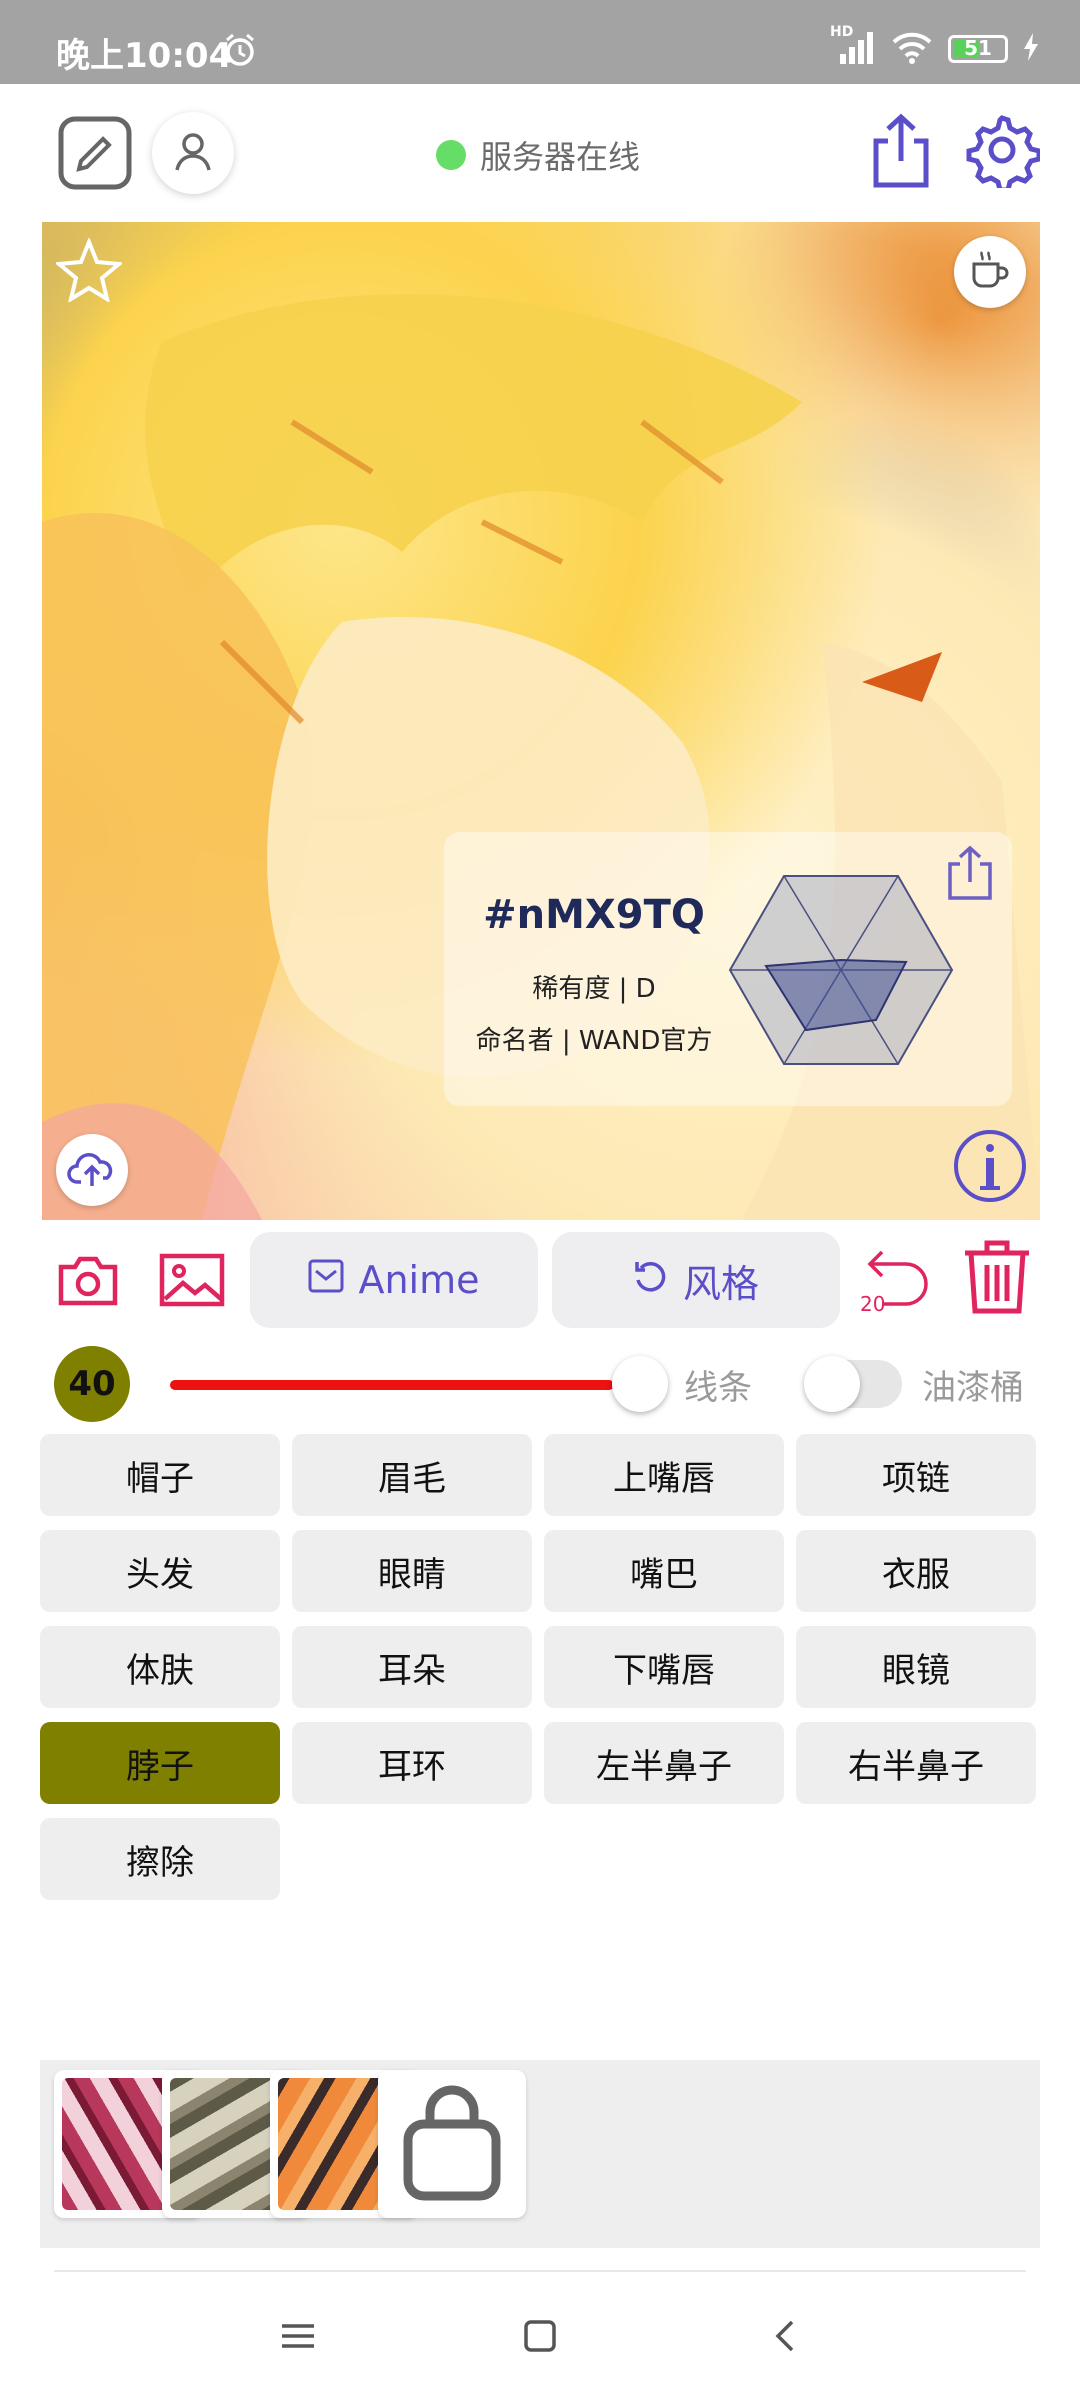 The height and width of the screenshot is (2400, 1080). I want to click on brush-size-slider-track, so click(392, 1385).